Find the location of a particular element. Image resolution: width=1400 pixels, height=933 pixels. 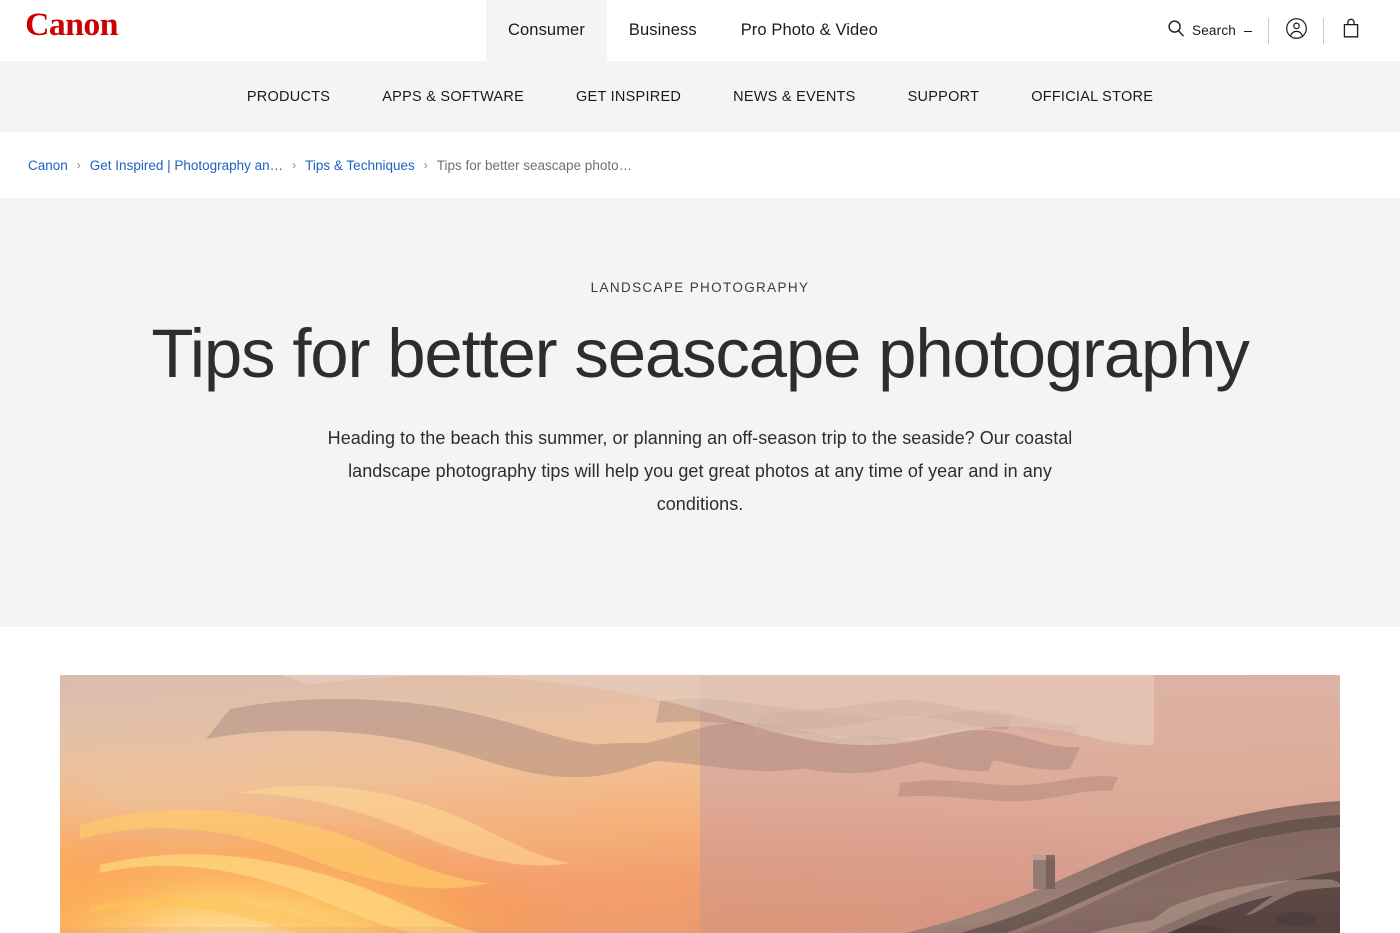

audience-tab-business: Business is located at coordinates (663, 30).